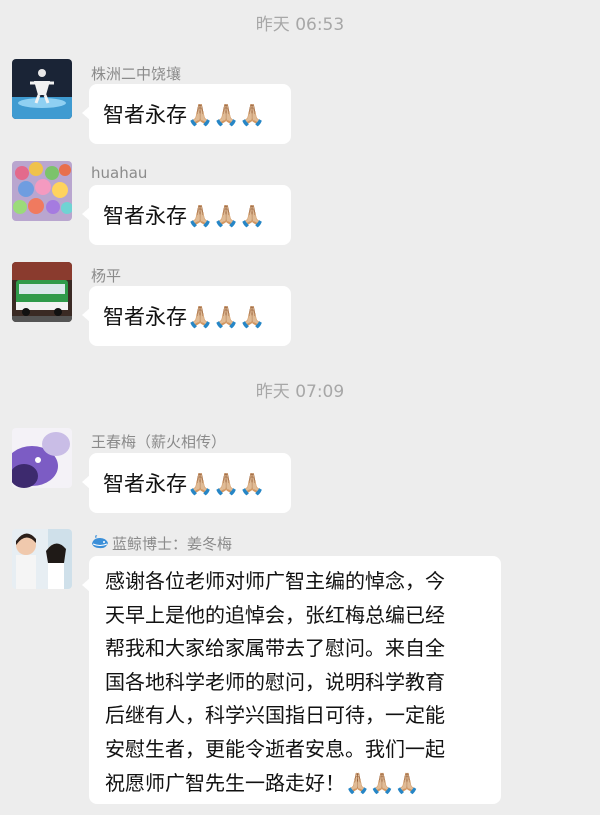 Image resolution: width=600 pixels, height=815 pixels. What do you see at coordinates (119, 173) in the screenshot?
I see `sender-name: huahau` at bounding box center [119, 173].